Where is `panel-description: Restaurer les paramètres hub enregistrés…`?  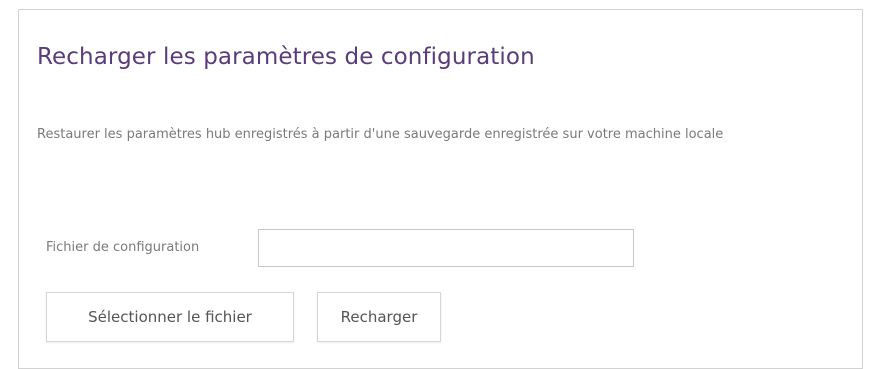
panel-description: Restaurer les paramètres hub enregistrés… is located at coordinates (380, 134).